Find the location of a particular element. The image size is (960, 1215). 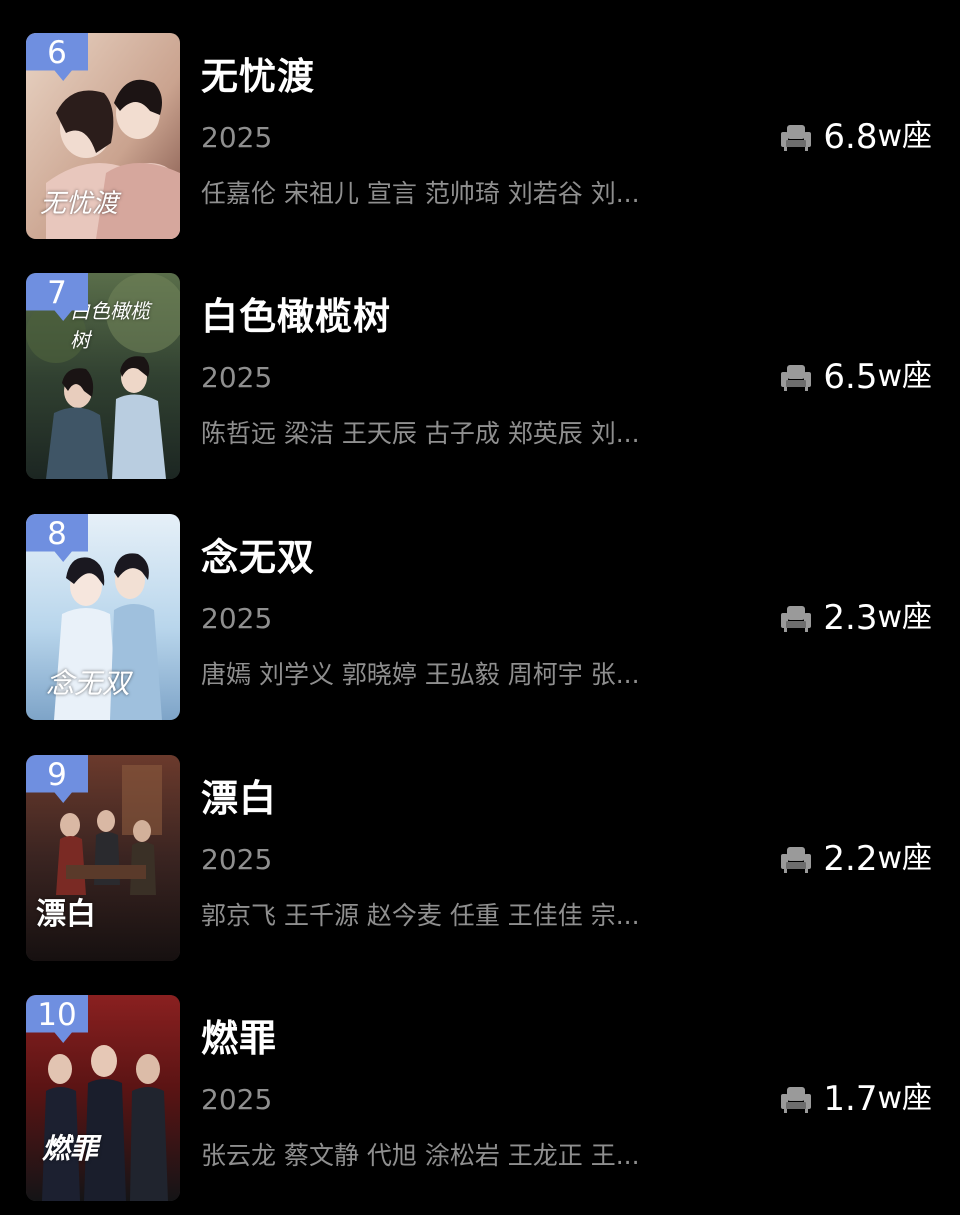

show-title: 漂白 is located at coordinates (239, 799).